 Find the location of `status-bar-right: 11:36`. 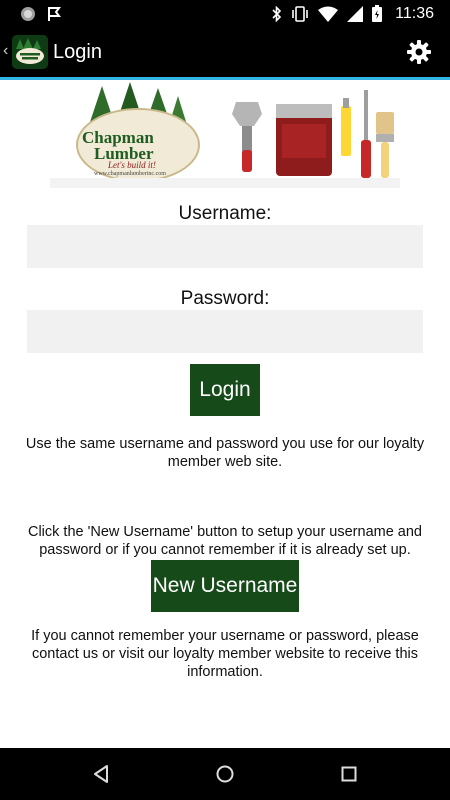

status-bar-right: 11:36 is located at coordinates (353, 13).